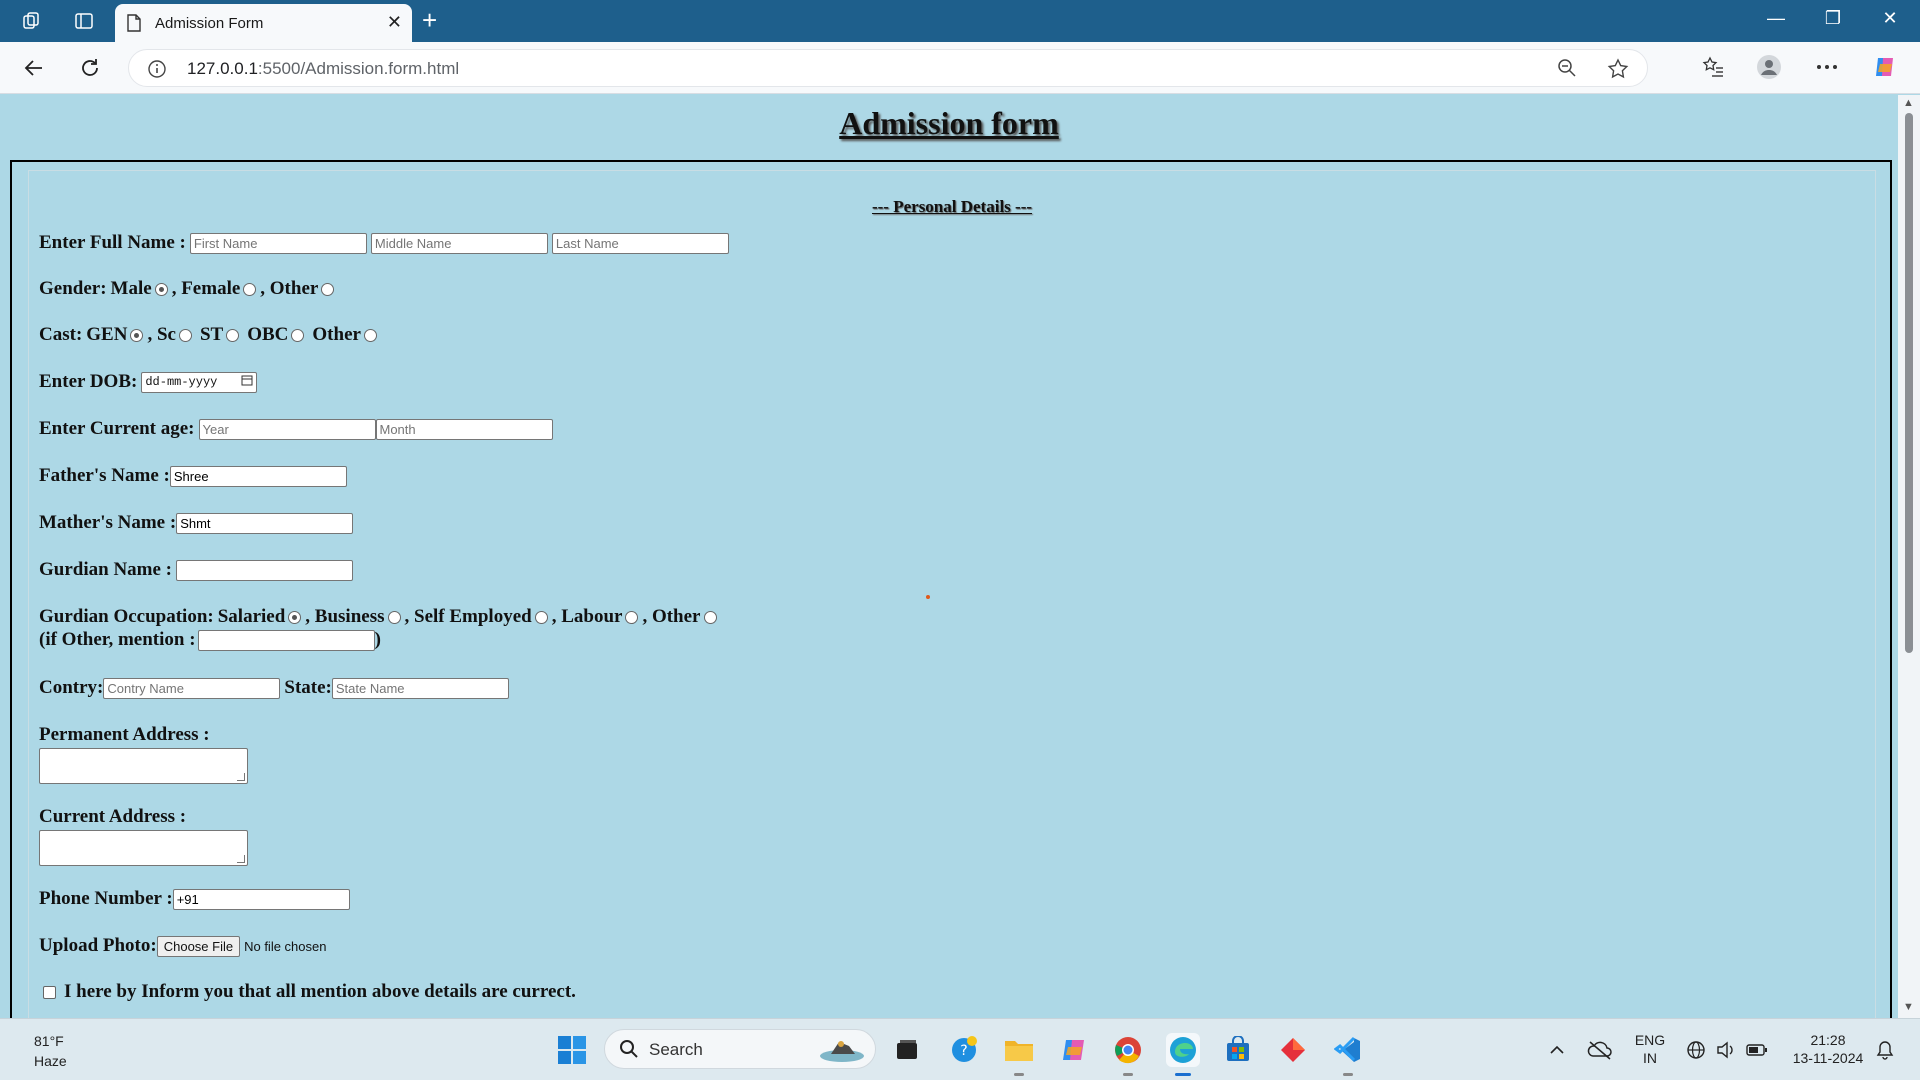 The width and height of the screenshot is (1920, 1080). What do you see at coordinates (1757, 1050) in the screenshot?
I see `battery-icon` at bounding box center [1757, 1050].